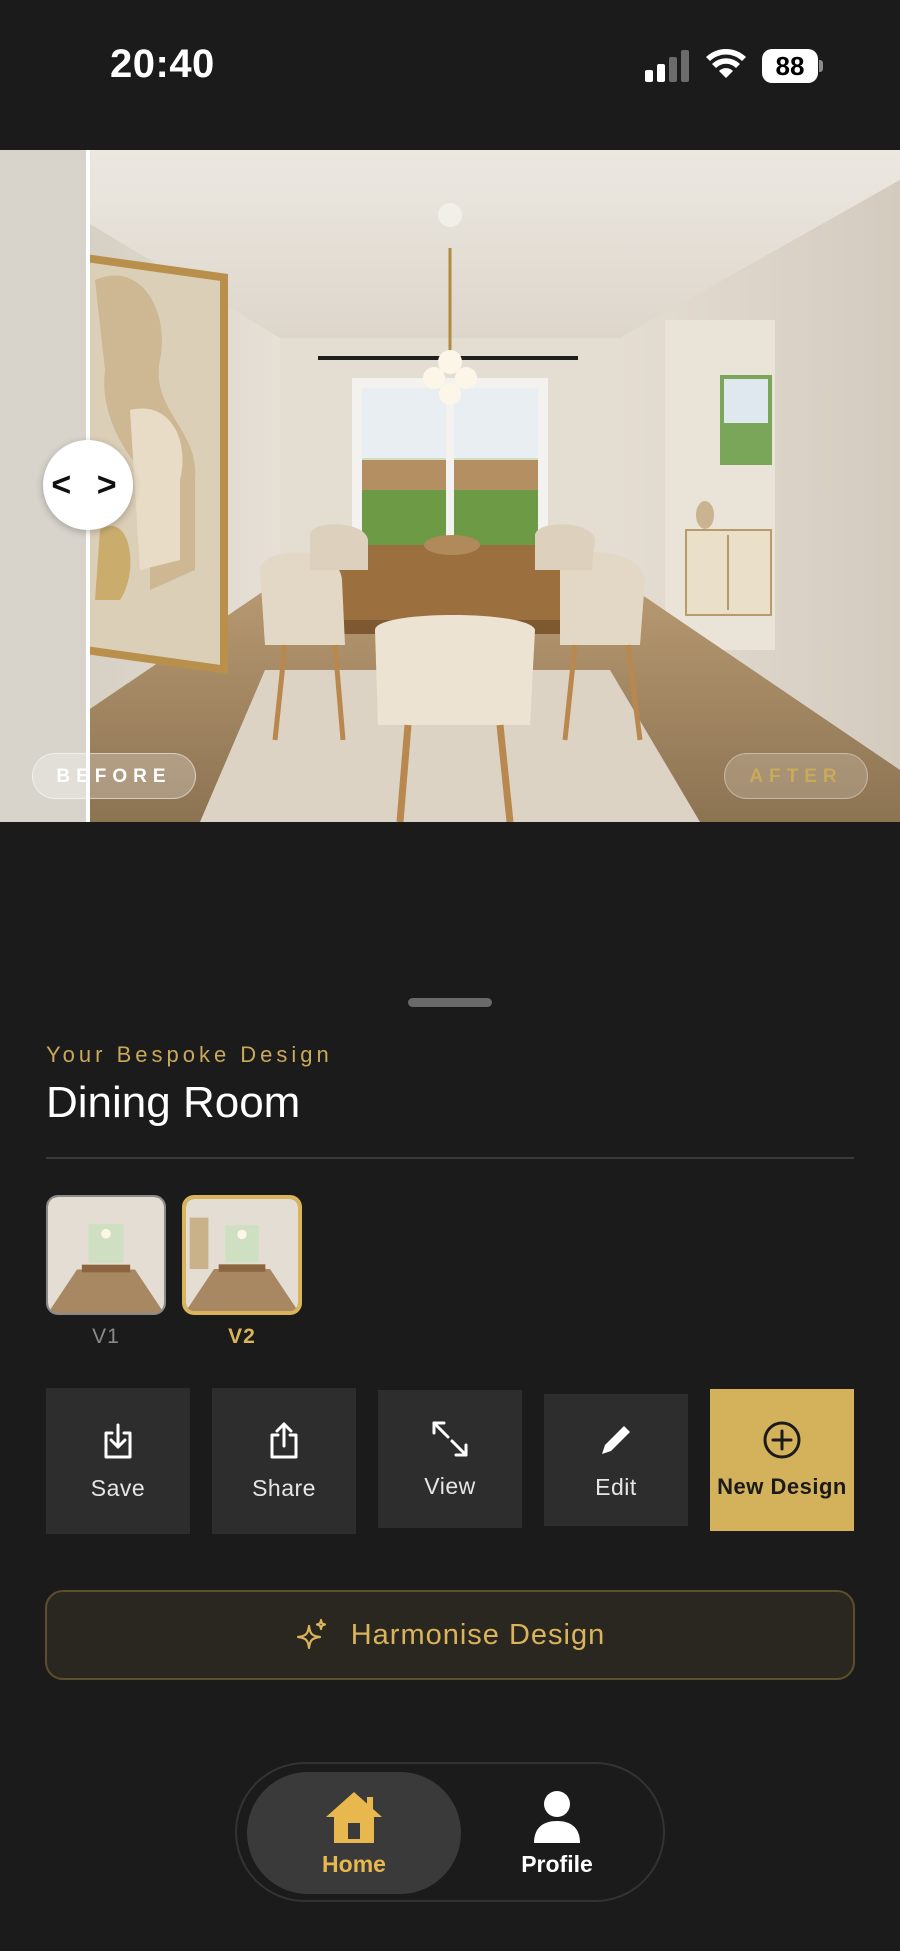 Image resolution: width=900 pixels, height=1951 pixels. Describe the element at coordinates (616, 1486) in the screenshot. I see `edit-label: Edit` at that location.